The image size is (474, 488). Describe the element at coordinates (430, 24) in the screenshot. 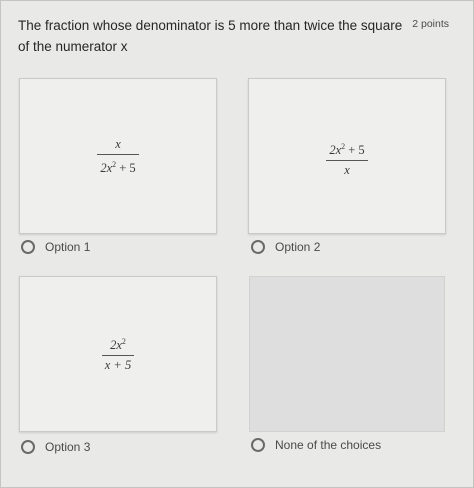

I see `points-label: 2 points` at that location.